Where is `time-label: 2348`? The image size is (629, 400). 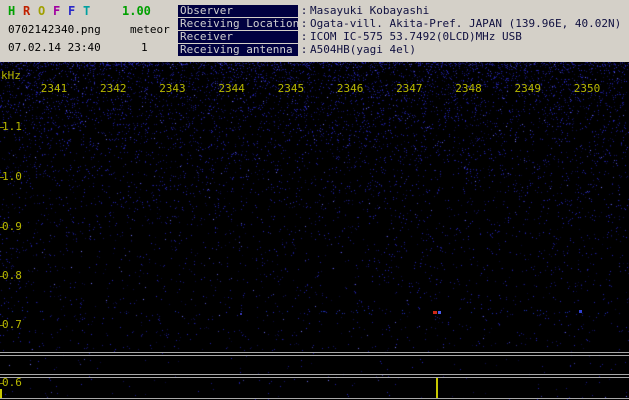
time-label: 2348 is located at coordinates (468, 88).